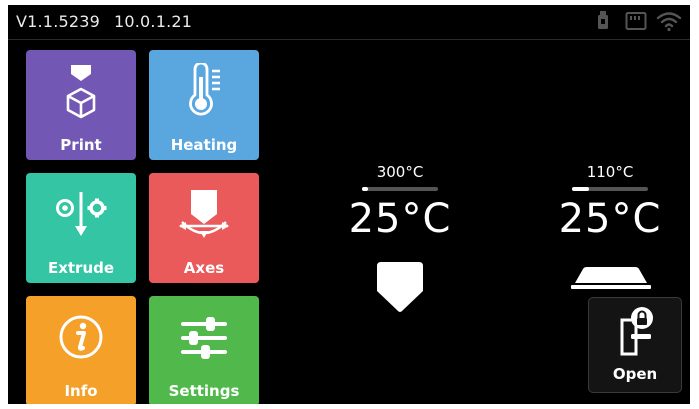 The height and width of the screenshot is (409, 699). What do you see at coordinates (611, 278) in the screenshot?
I see `heated-bed-icon` at bounding box center [611, 278].